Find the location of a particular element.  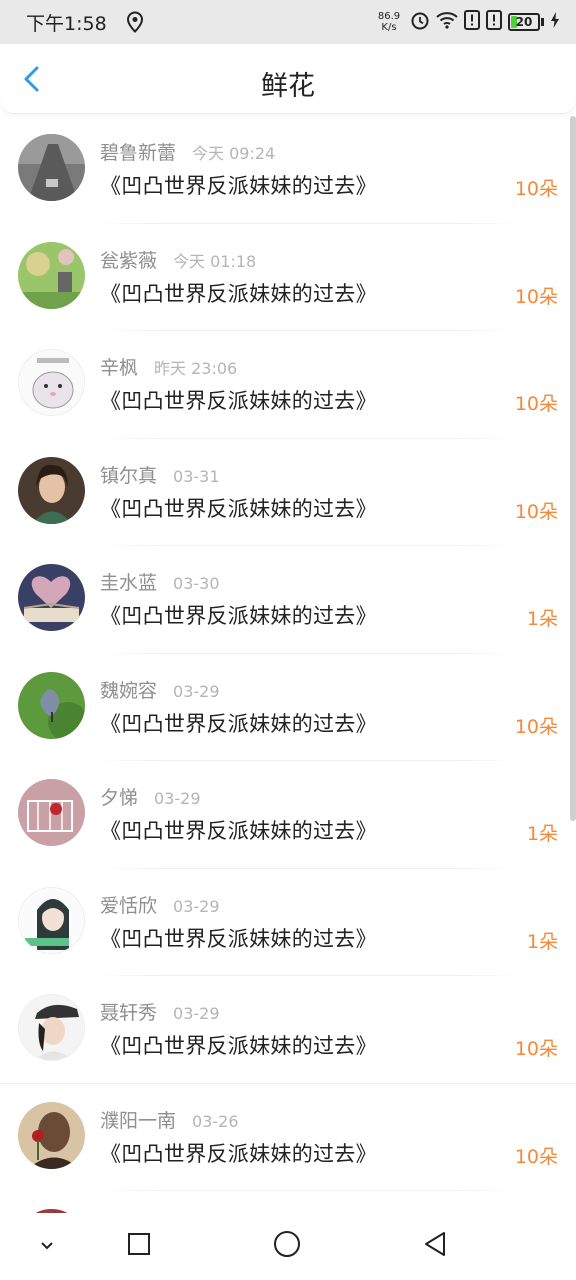

nav-home-button is located at coordinates (287, 1246).